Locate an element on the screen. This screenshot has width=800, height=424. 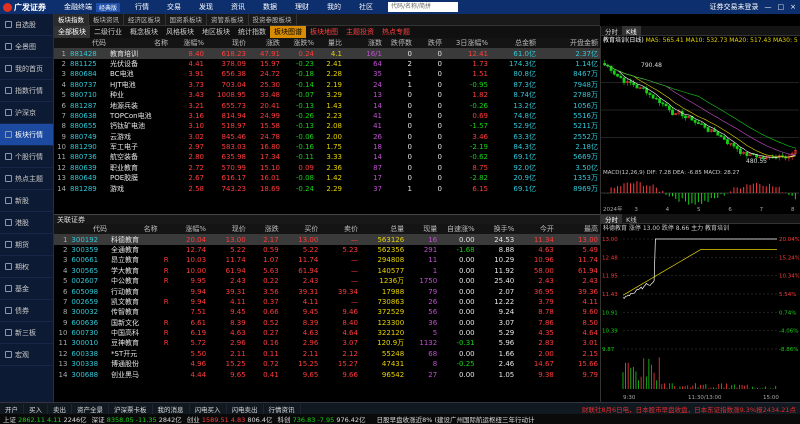
sector-col-header: 代码 is located at coordinates (88, 43).